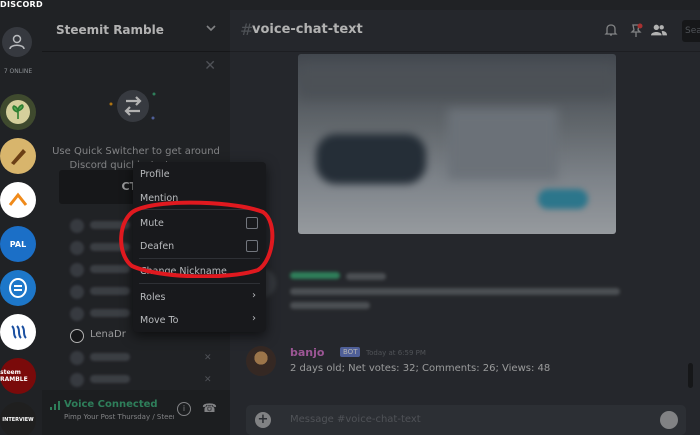 The image size is (700, 435). Describe the element at coordinates (21, 4) in the screenshot. I see `discord-wordmark: DISCORD` at that location.